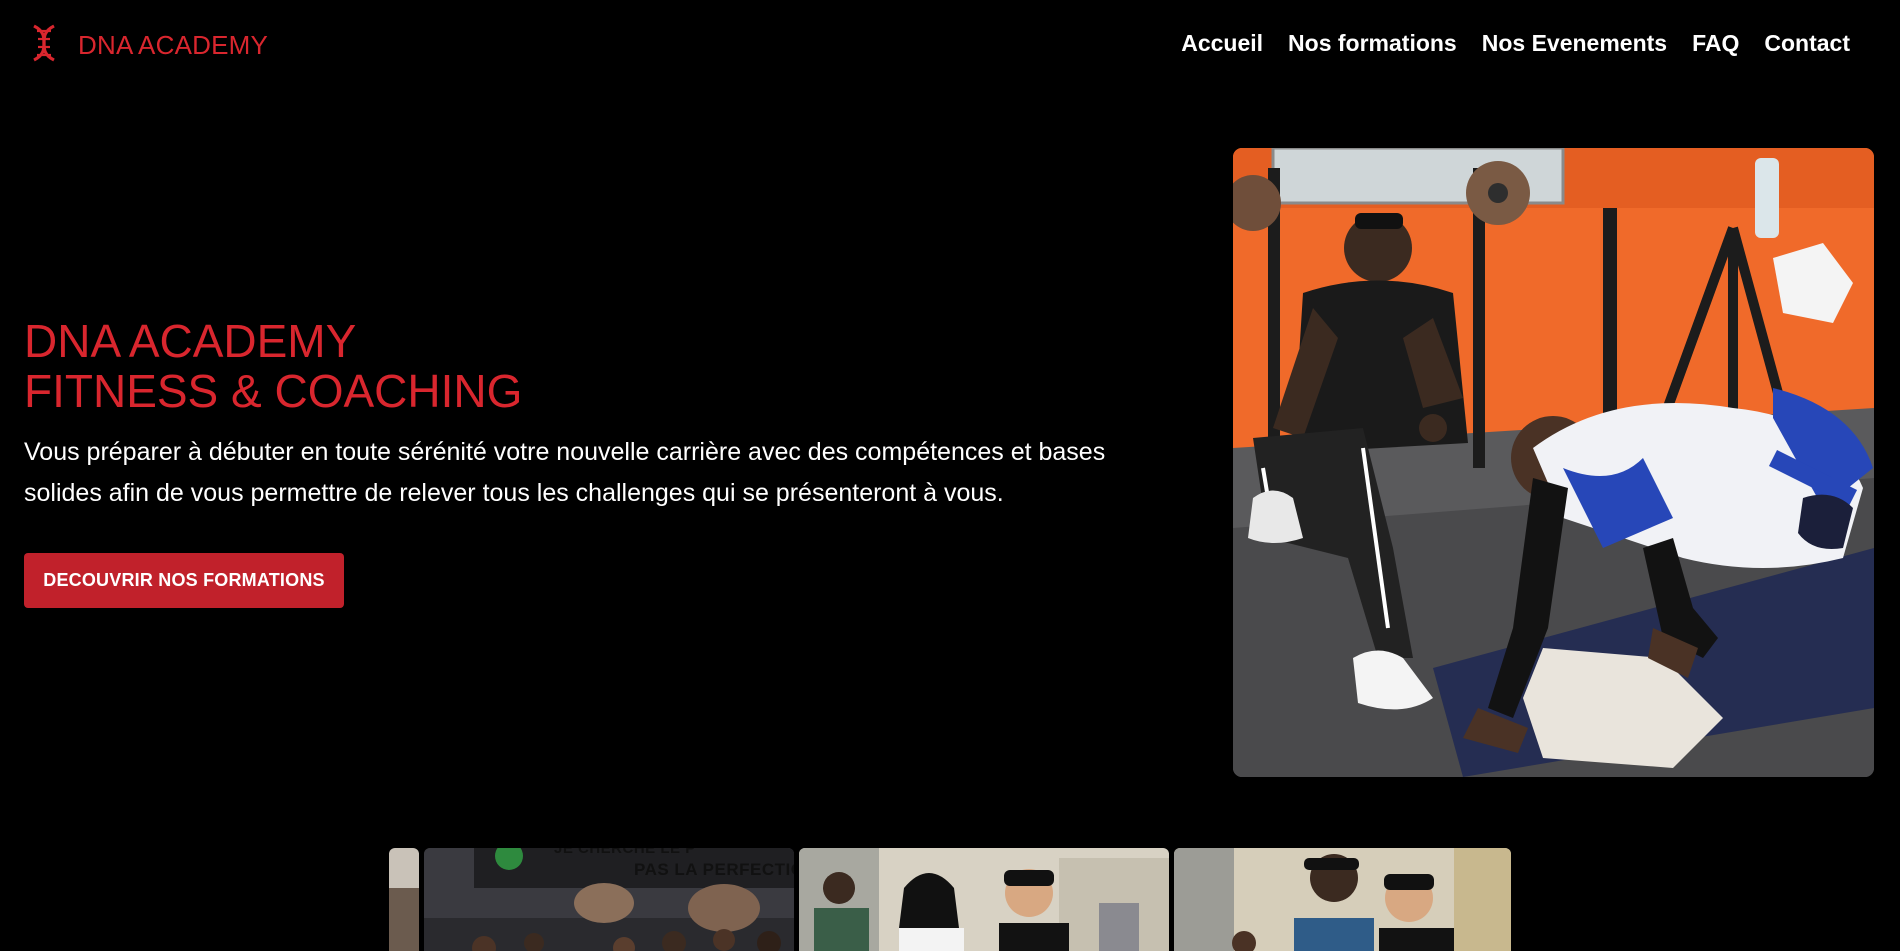  Describe the element at coordinates (190, 341) in the screenshot. I see `hero-title-line1: DNA ACADEMY` at that location.